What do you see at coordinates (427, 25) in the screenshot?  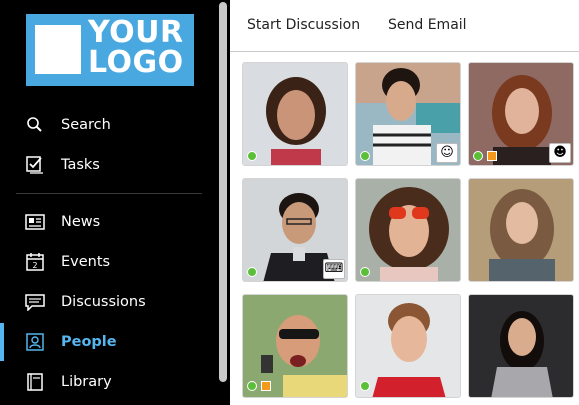 I see `send-email-button: Send Email` at bounding box center [427, 25].